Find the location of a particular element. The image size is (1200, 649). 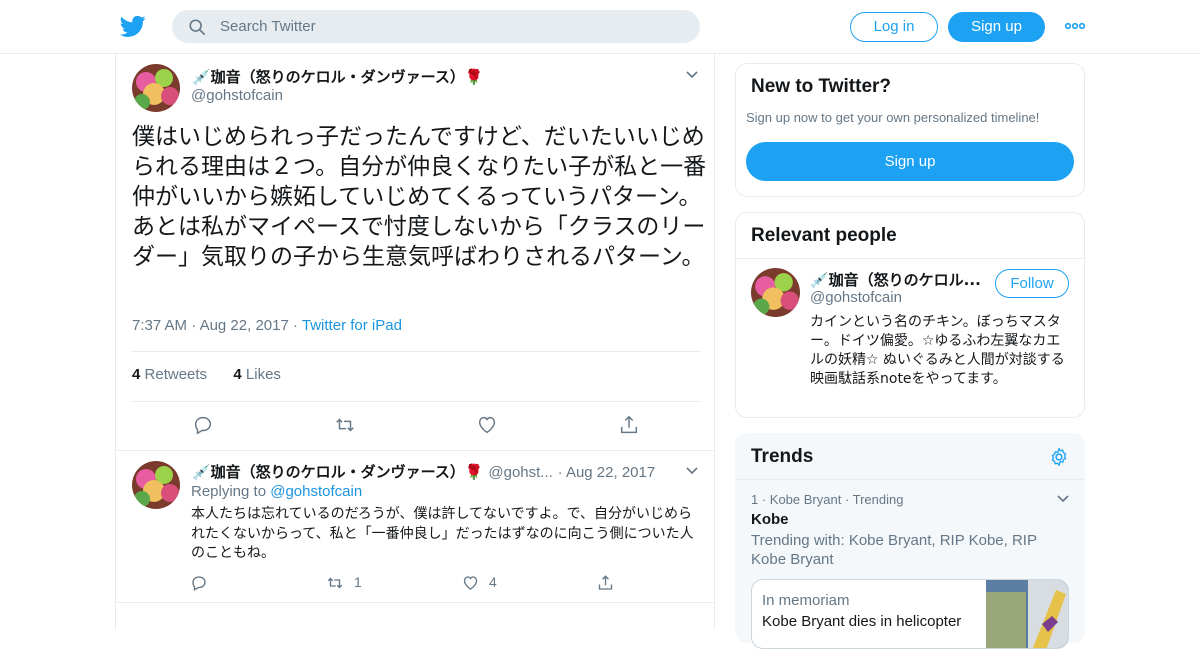

card-title: Trends is located at coordinates (782, 456).